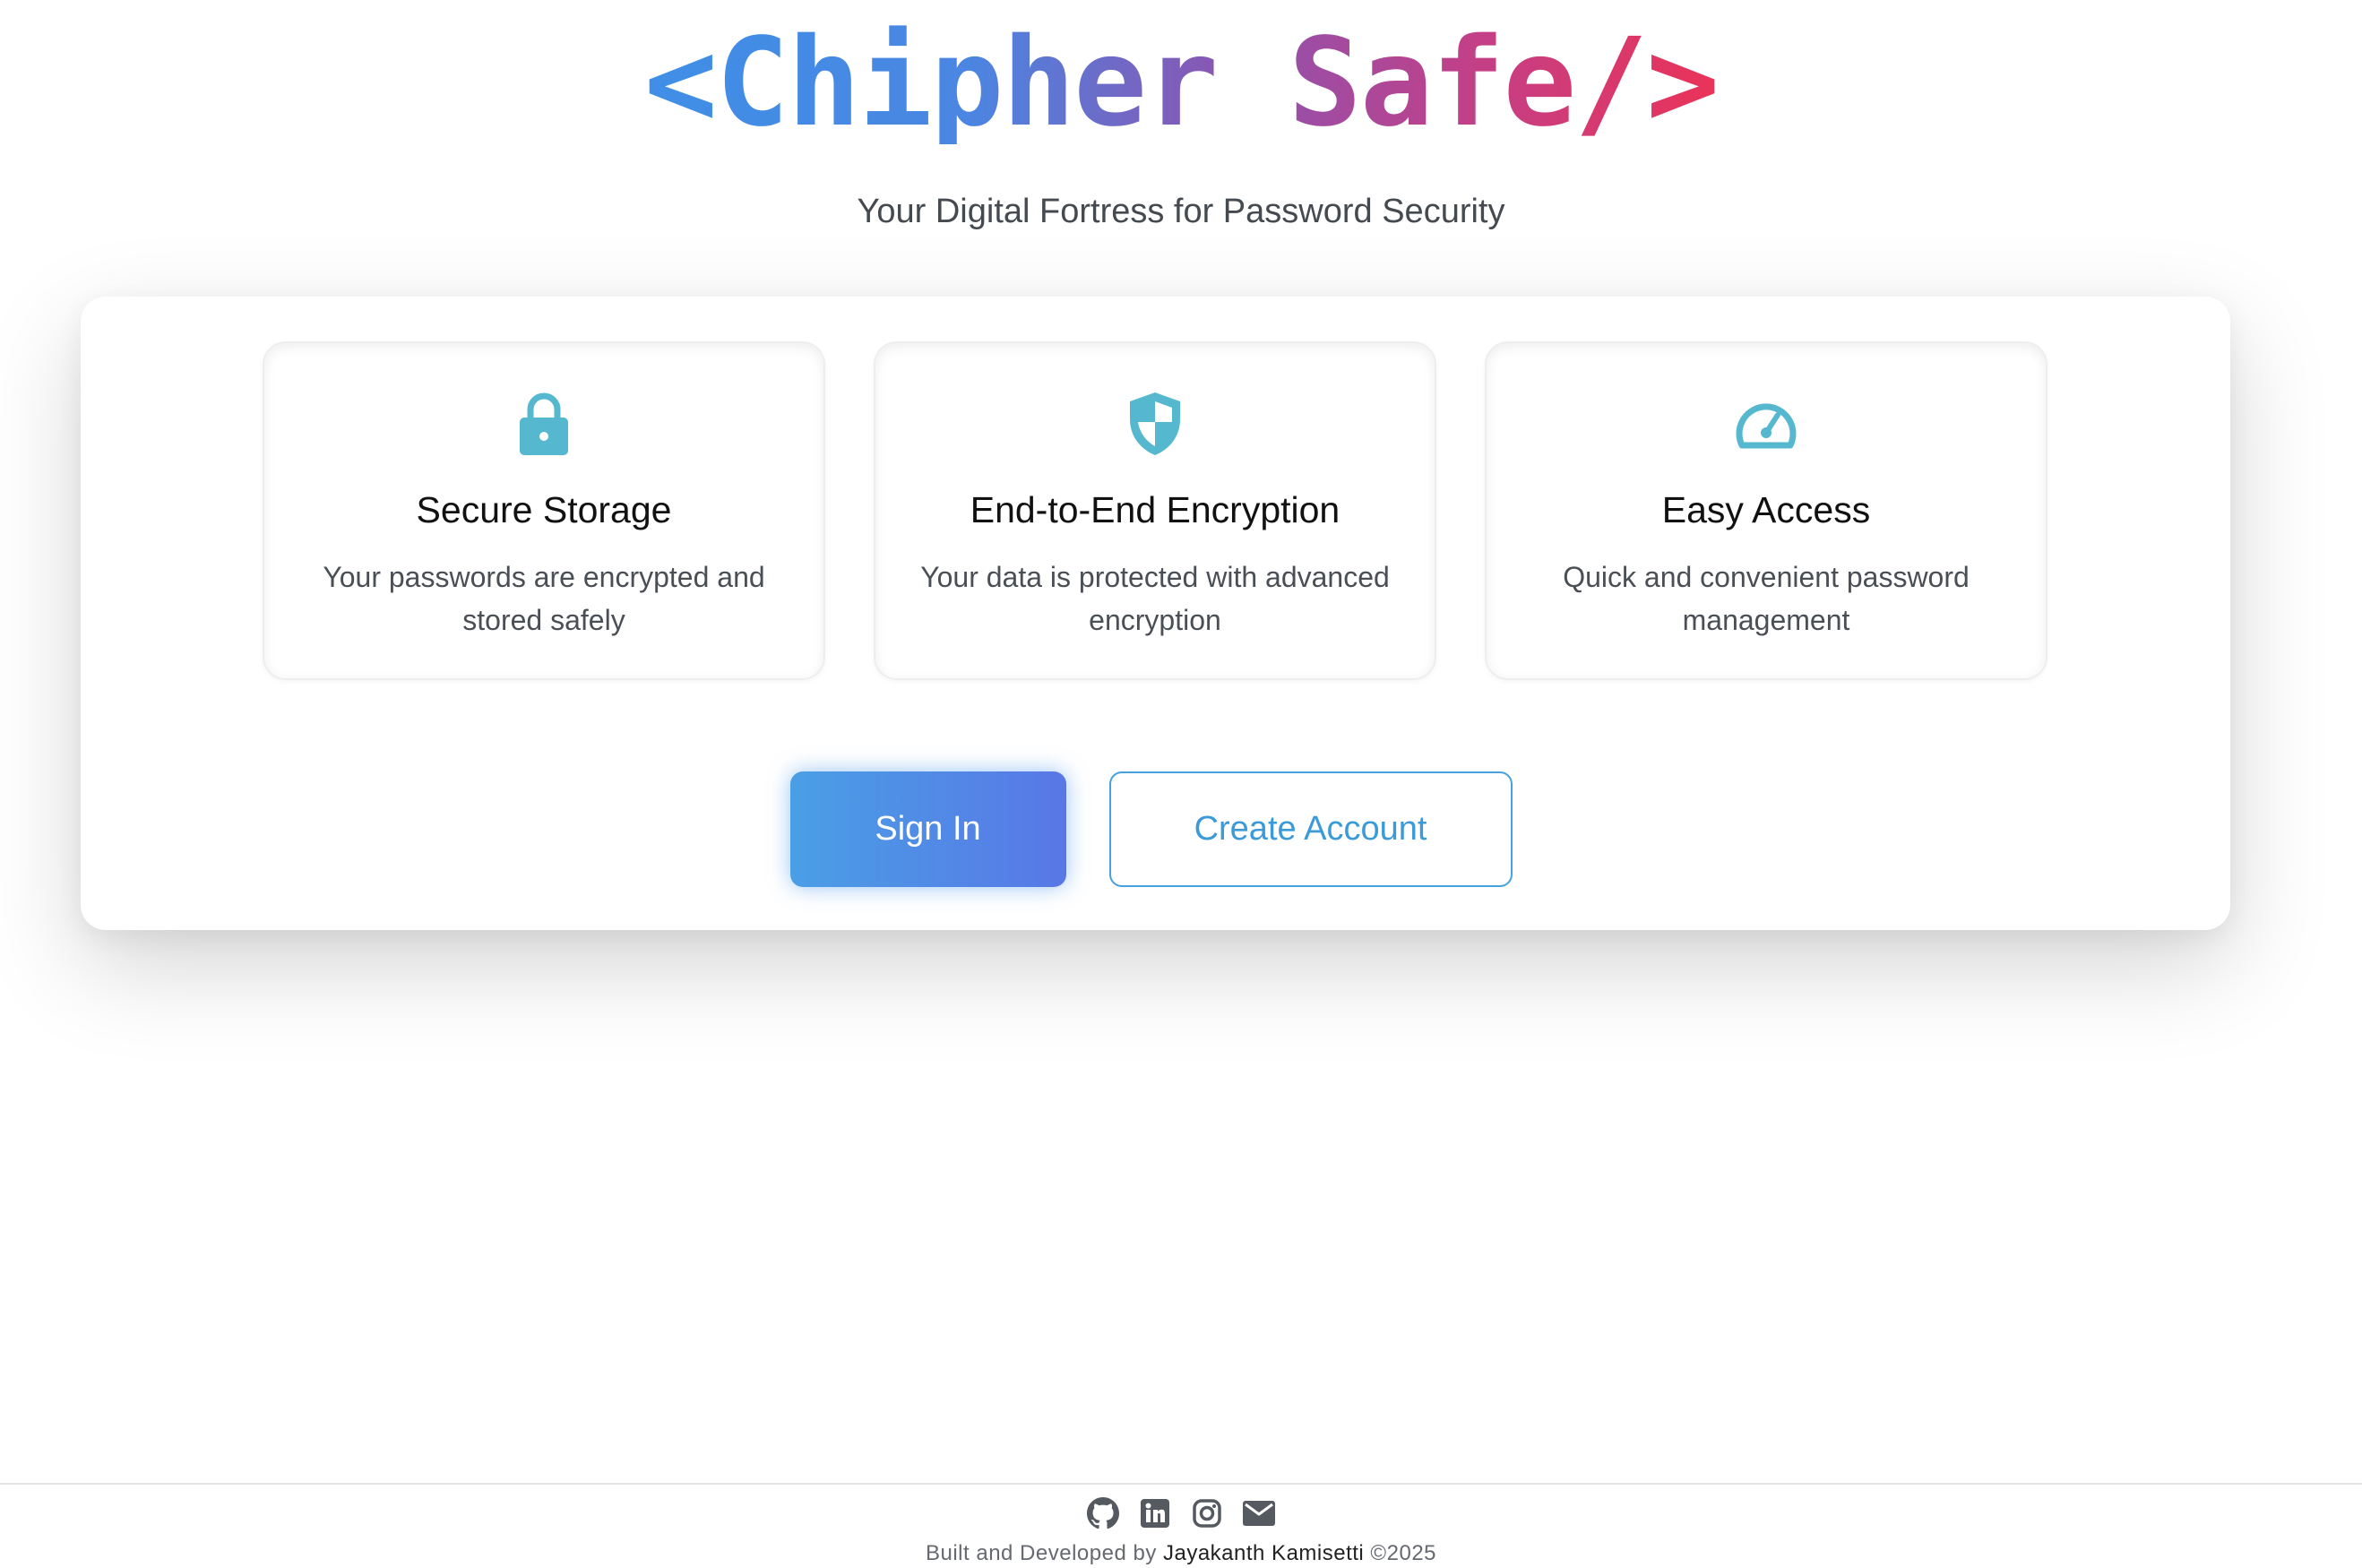 This screenshot has height=1568, width=2362. I want to click on author-link: Jayakanth Kamisetti, so click(1263, 1553).